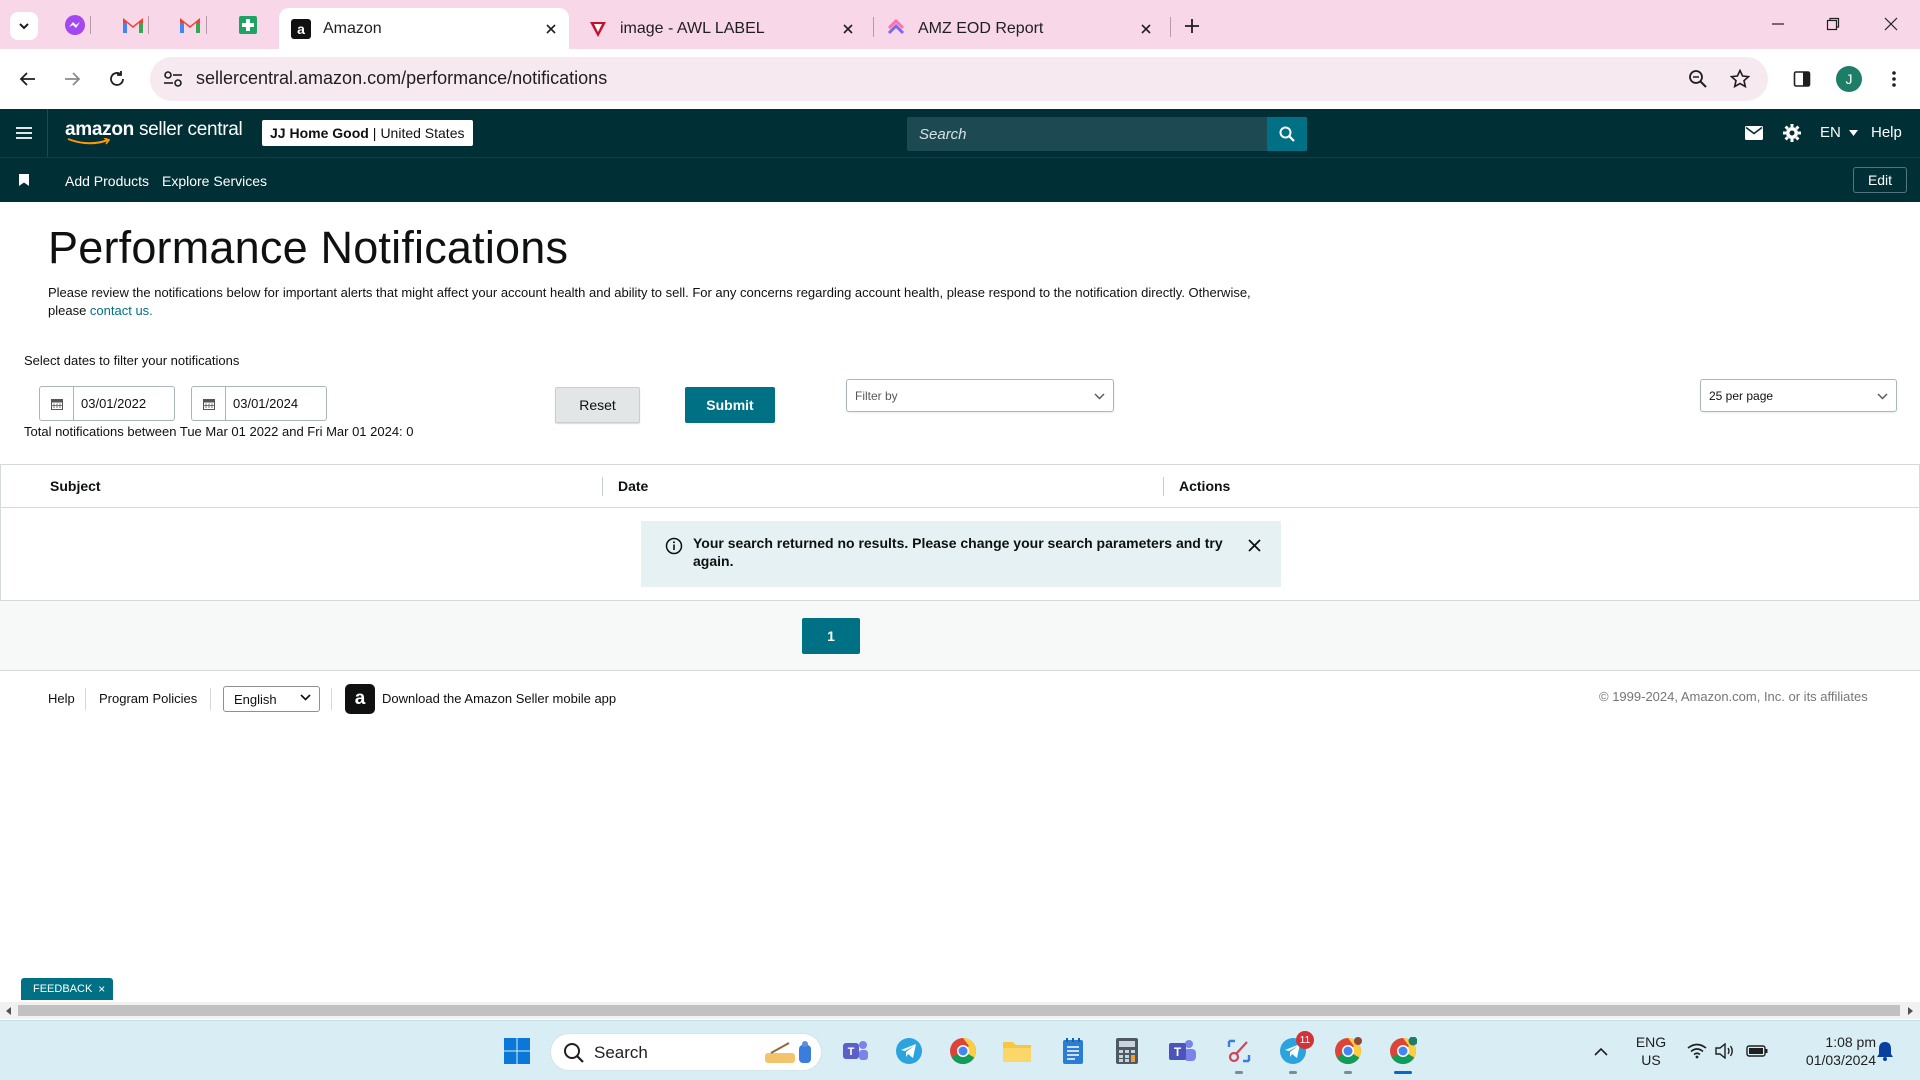 The width and height of the screenshot is (1920, 1080). What do you see at coordinates (75, 25) in the screenshot?
I see `pinned-tab-messenger` at bounding box center [75, 25].